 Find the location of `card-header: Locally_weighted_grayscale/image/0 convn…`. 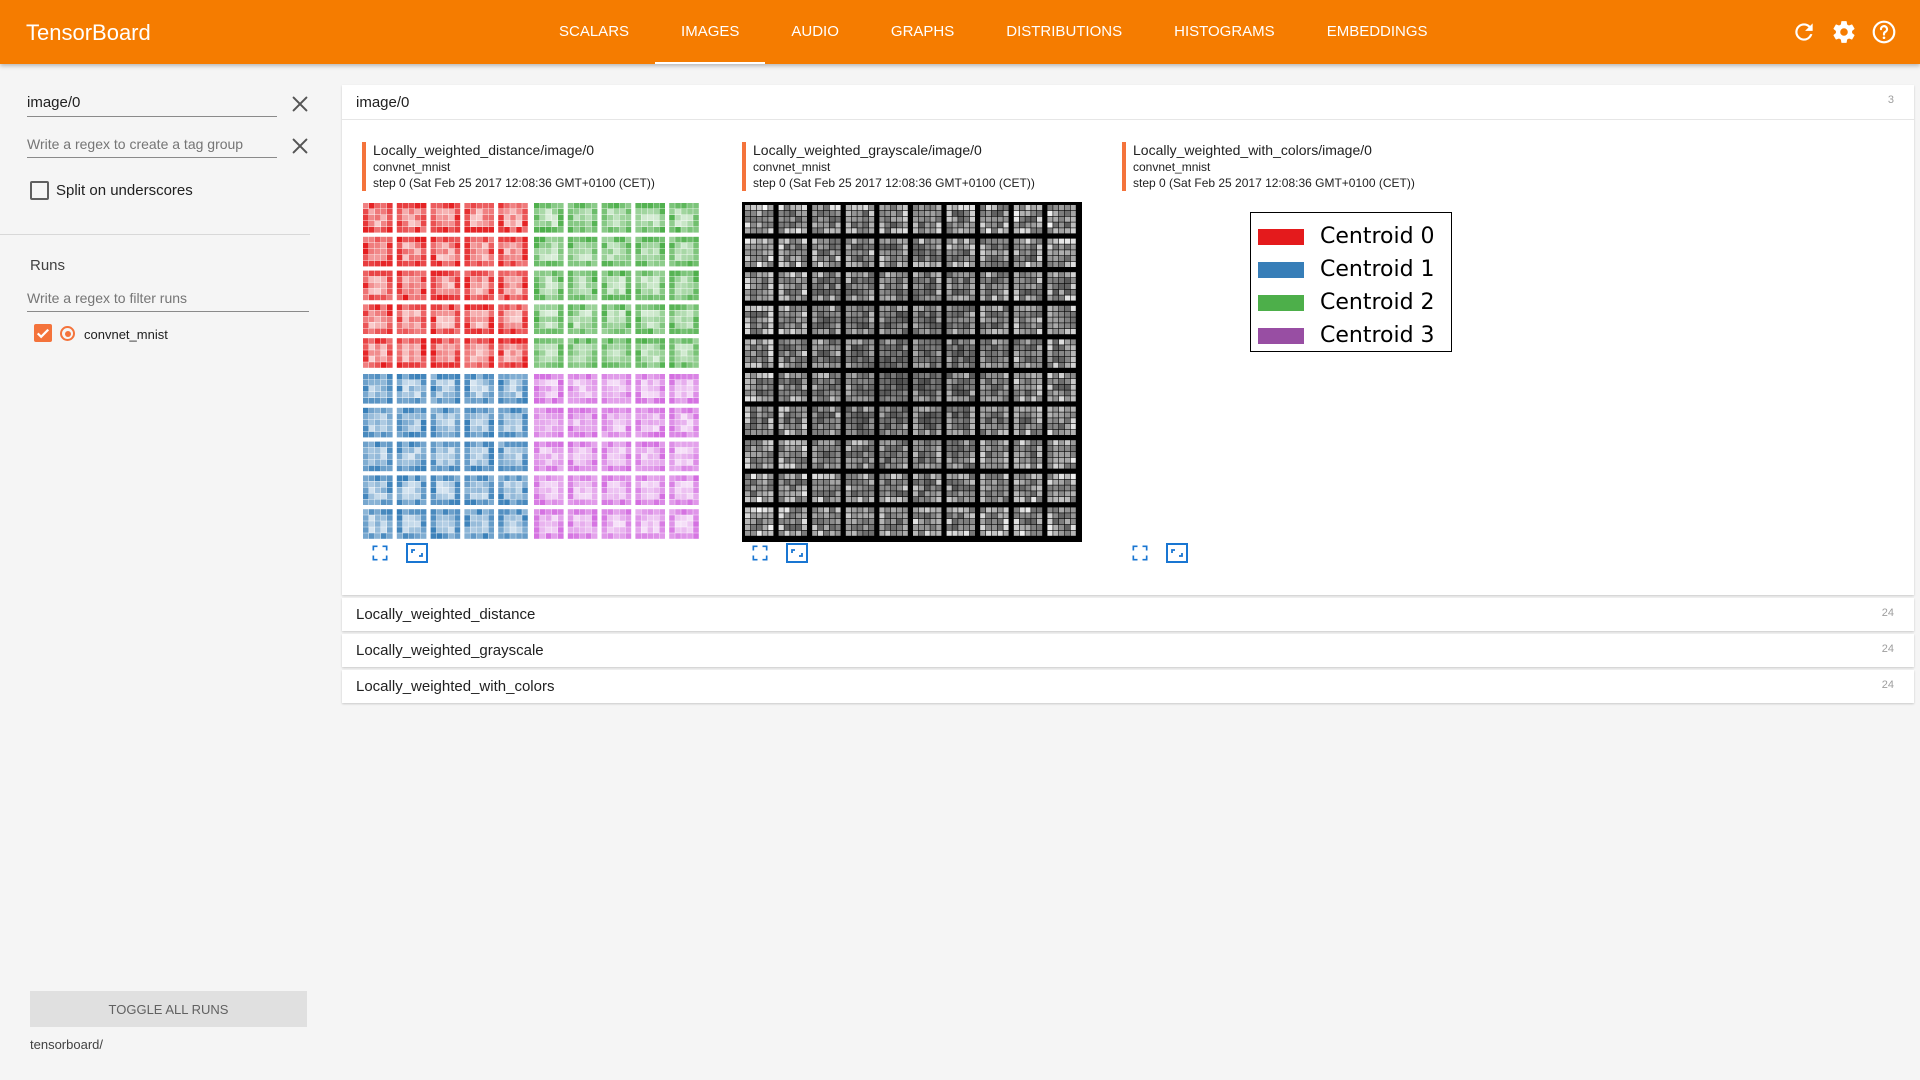

card-header: Locally_weighted_grayscale/image/0 convn… is located at coordinates (888, 166).